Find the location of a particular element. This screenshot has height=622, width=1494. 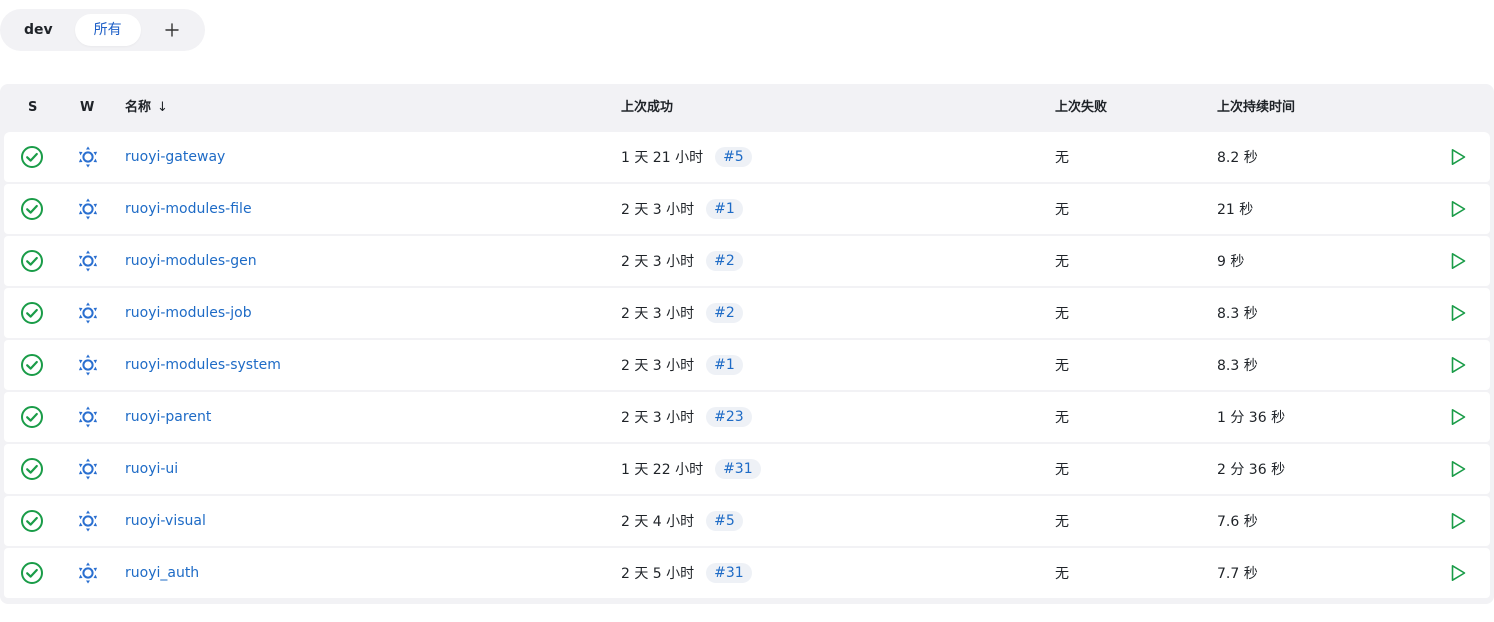

last-success-cell: 2 天 4 小时 #5 is located at coordinates (682, 521).